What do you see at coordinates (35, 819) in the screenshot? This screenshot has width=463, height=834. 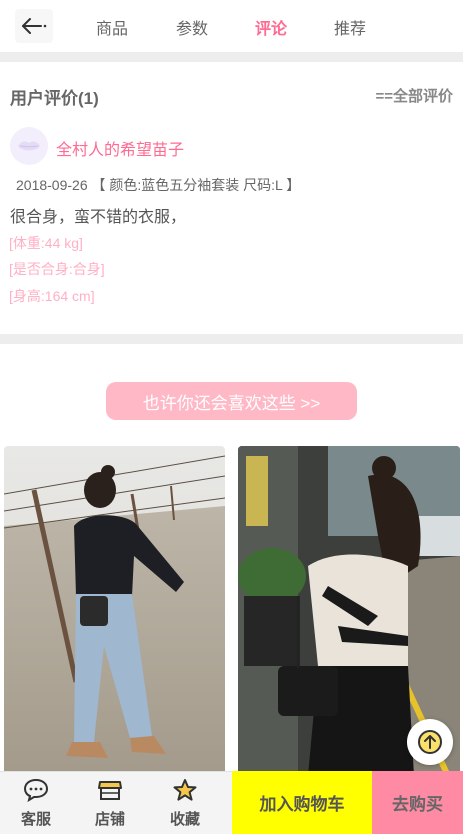 I see `customer-service-label: 客服` at bounding box center [35, 819].